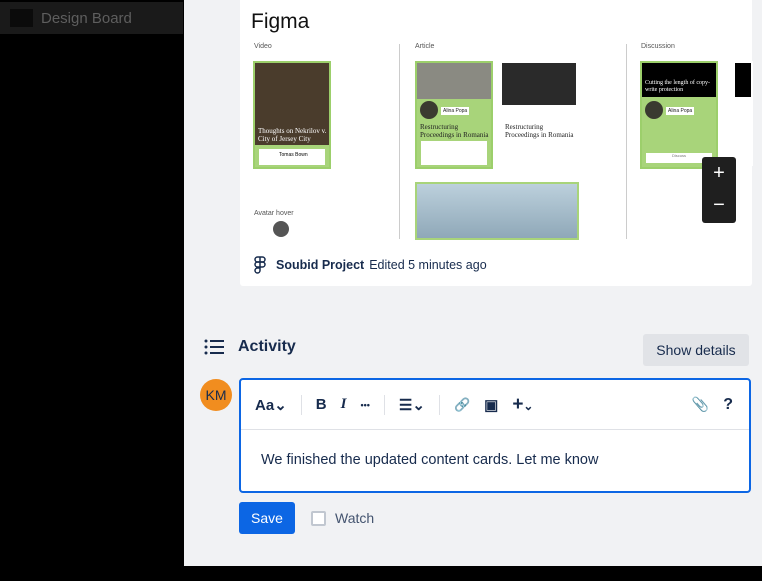 This screenshot has width=762, height=581. I want to click on discussion-card-author: Alina Popa, so click(680, 111).